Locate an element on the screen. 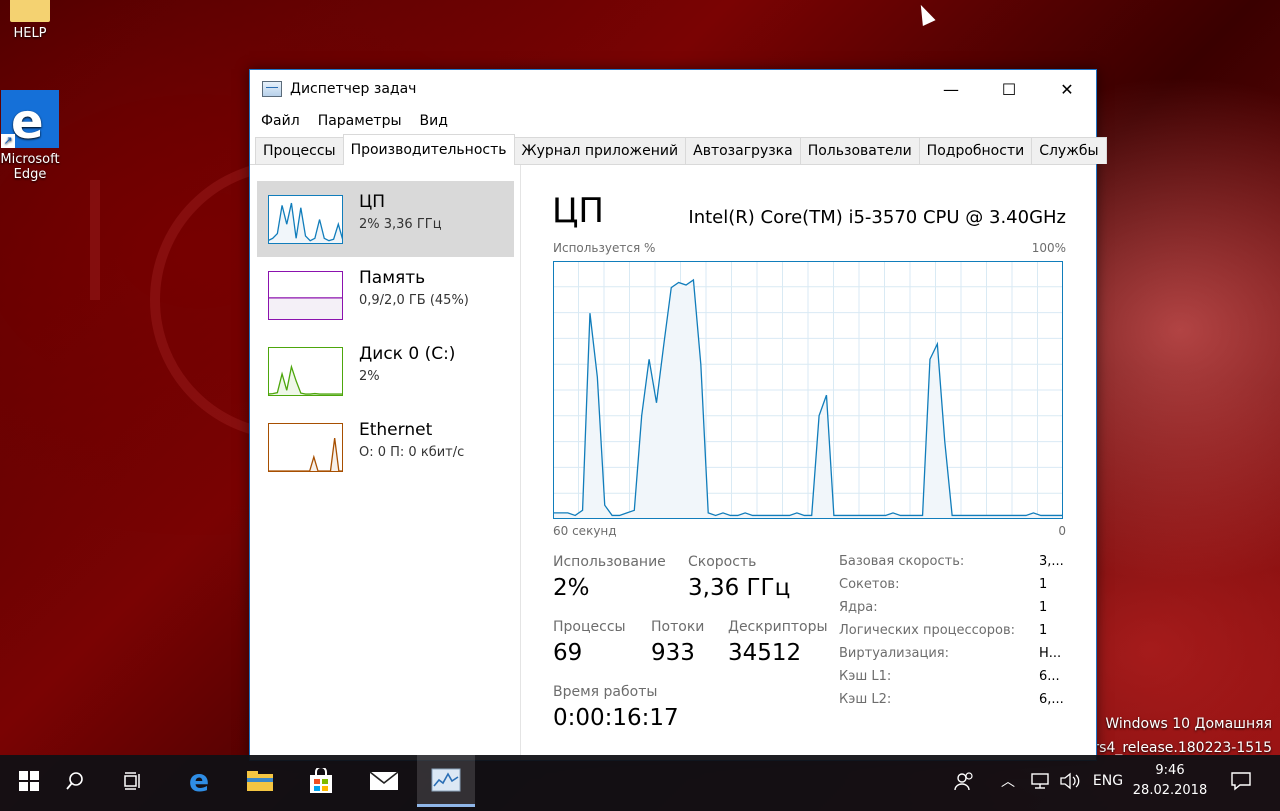  desktop-icon-edge: e ↗ Microsoft Edge is located at coordinates (33, 136).